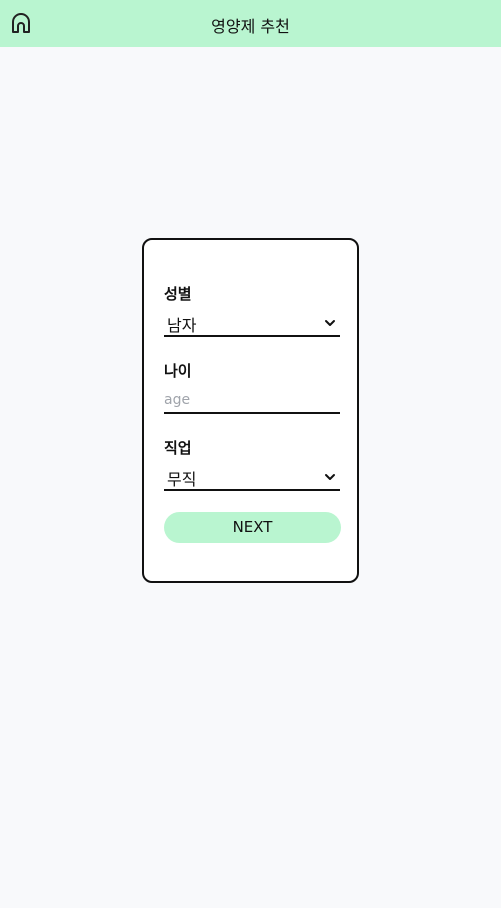  What do you see at coordinates (182, 325) in the screenshot?
I see `gender-select-value: 남자` at bounding box center [182, 325].